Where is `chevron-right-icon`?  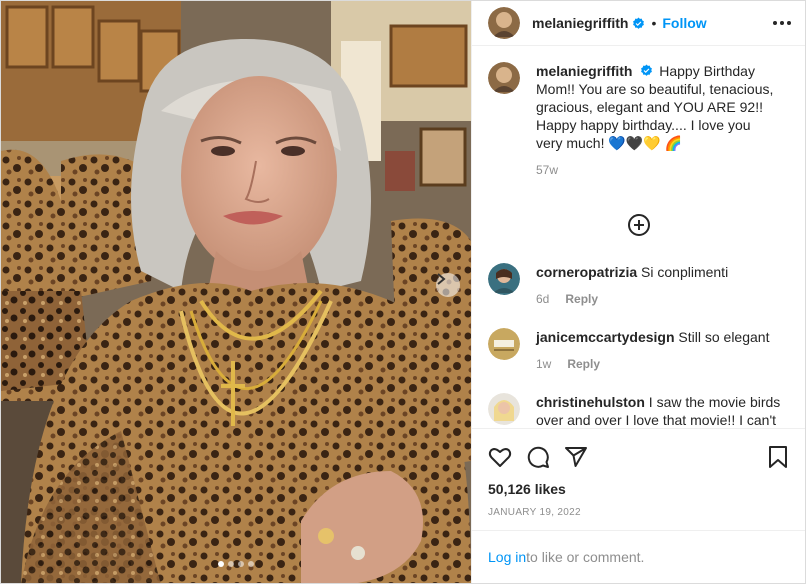 chevron-right-icon is located at coordinates (441, 279).